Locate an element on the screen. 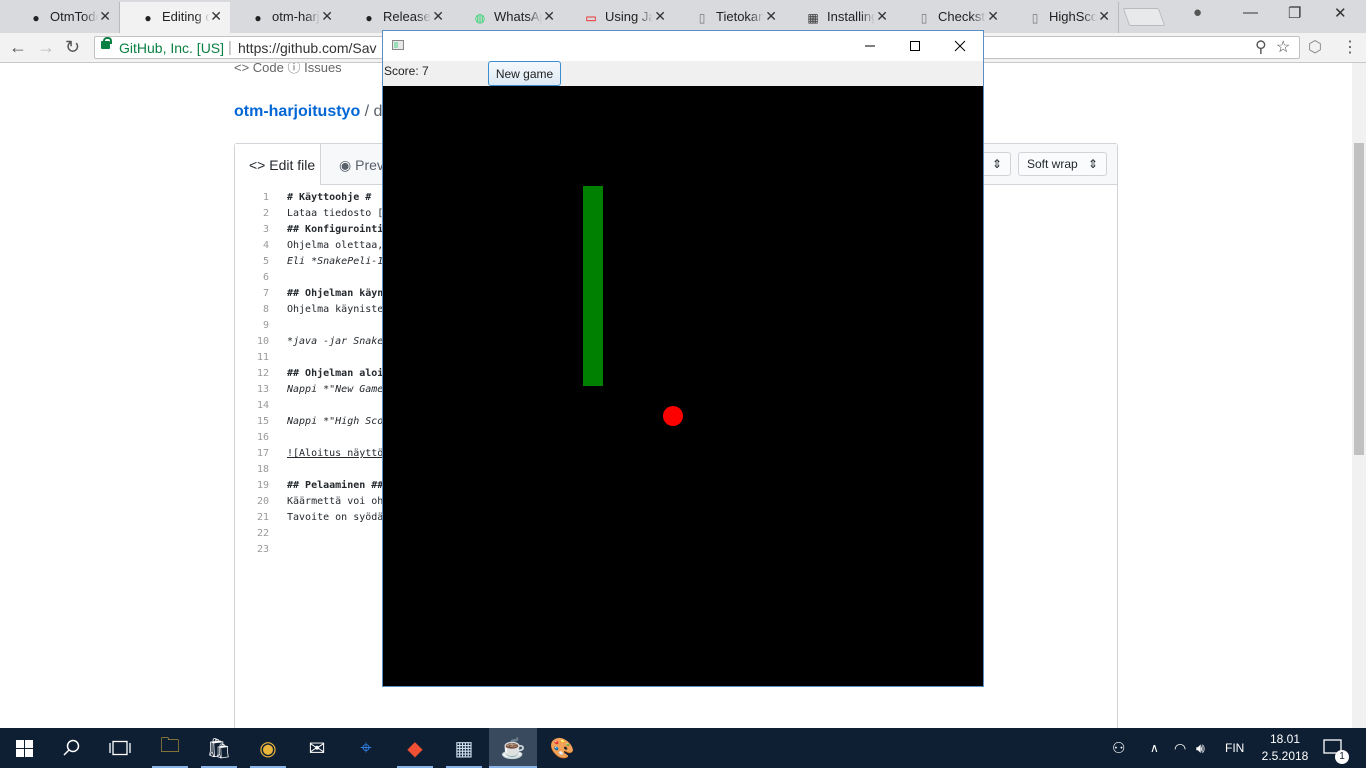 This screenshot has width=1366, height=768. game-minimize-button is located at coordinates (870, 46).